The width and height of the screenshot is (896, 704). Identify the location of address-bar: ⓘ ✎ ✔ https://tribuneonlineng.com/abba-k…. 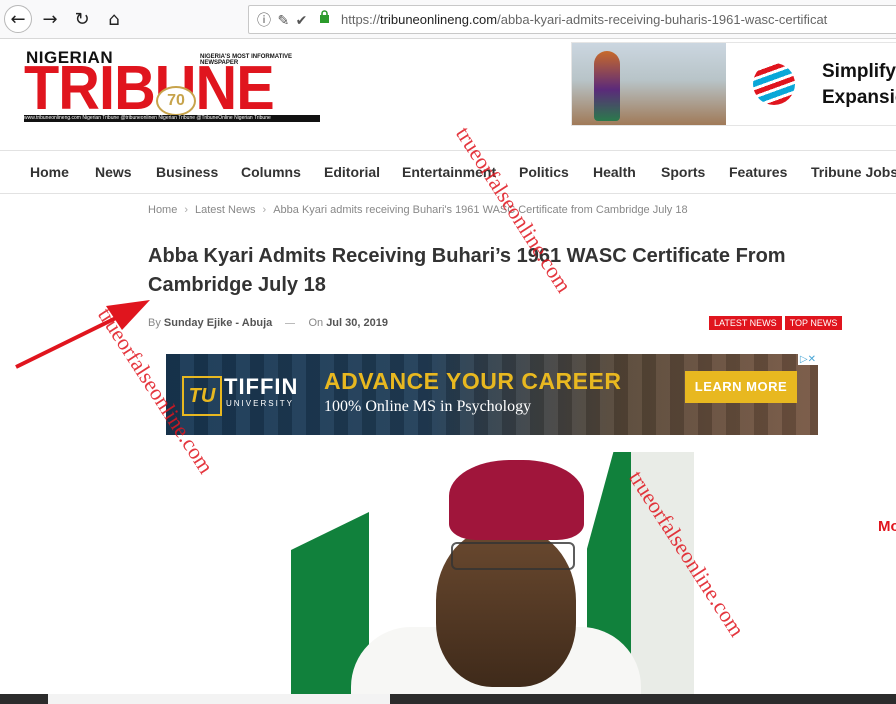
(572, 19).